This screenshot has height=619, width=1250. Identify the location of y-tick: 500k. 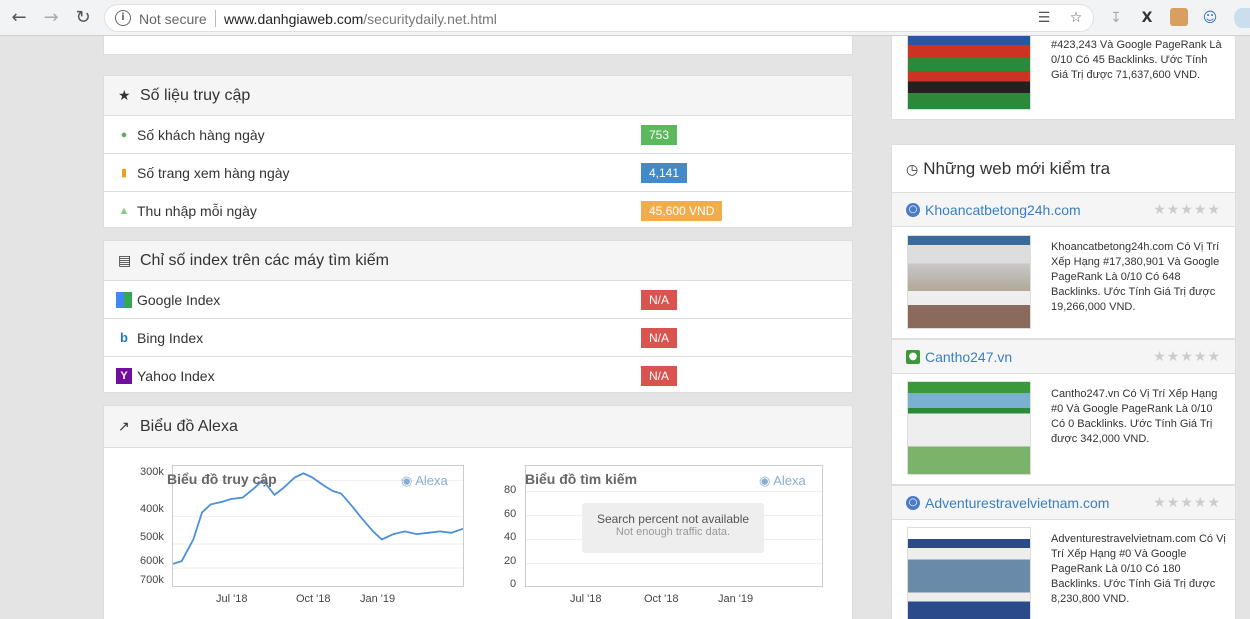
(152, 537).